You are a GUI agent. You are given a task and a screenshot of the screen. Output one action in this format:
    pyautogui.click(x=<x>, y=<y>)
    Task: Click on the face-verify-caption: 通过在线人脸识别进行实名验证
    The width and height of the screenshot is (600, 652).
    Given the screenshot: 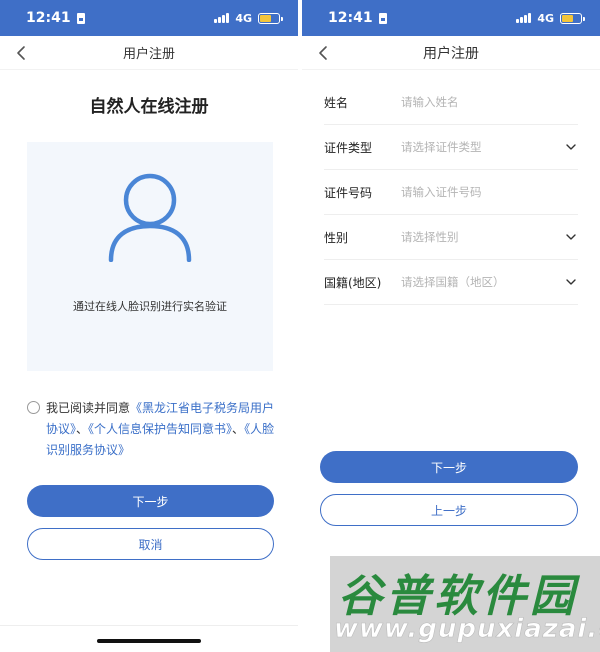 What is the action you would take?
    pyautogui.click(x=150, y=306)
    